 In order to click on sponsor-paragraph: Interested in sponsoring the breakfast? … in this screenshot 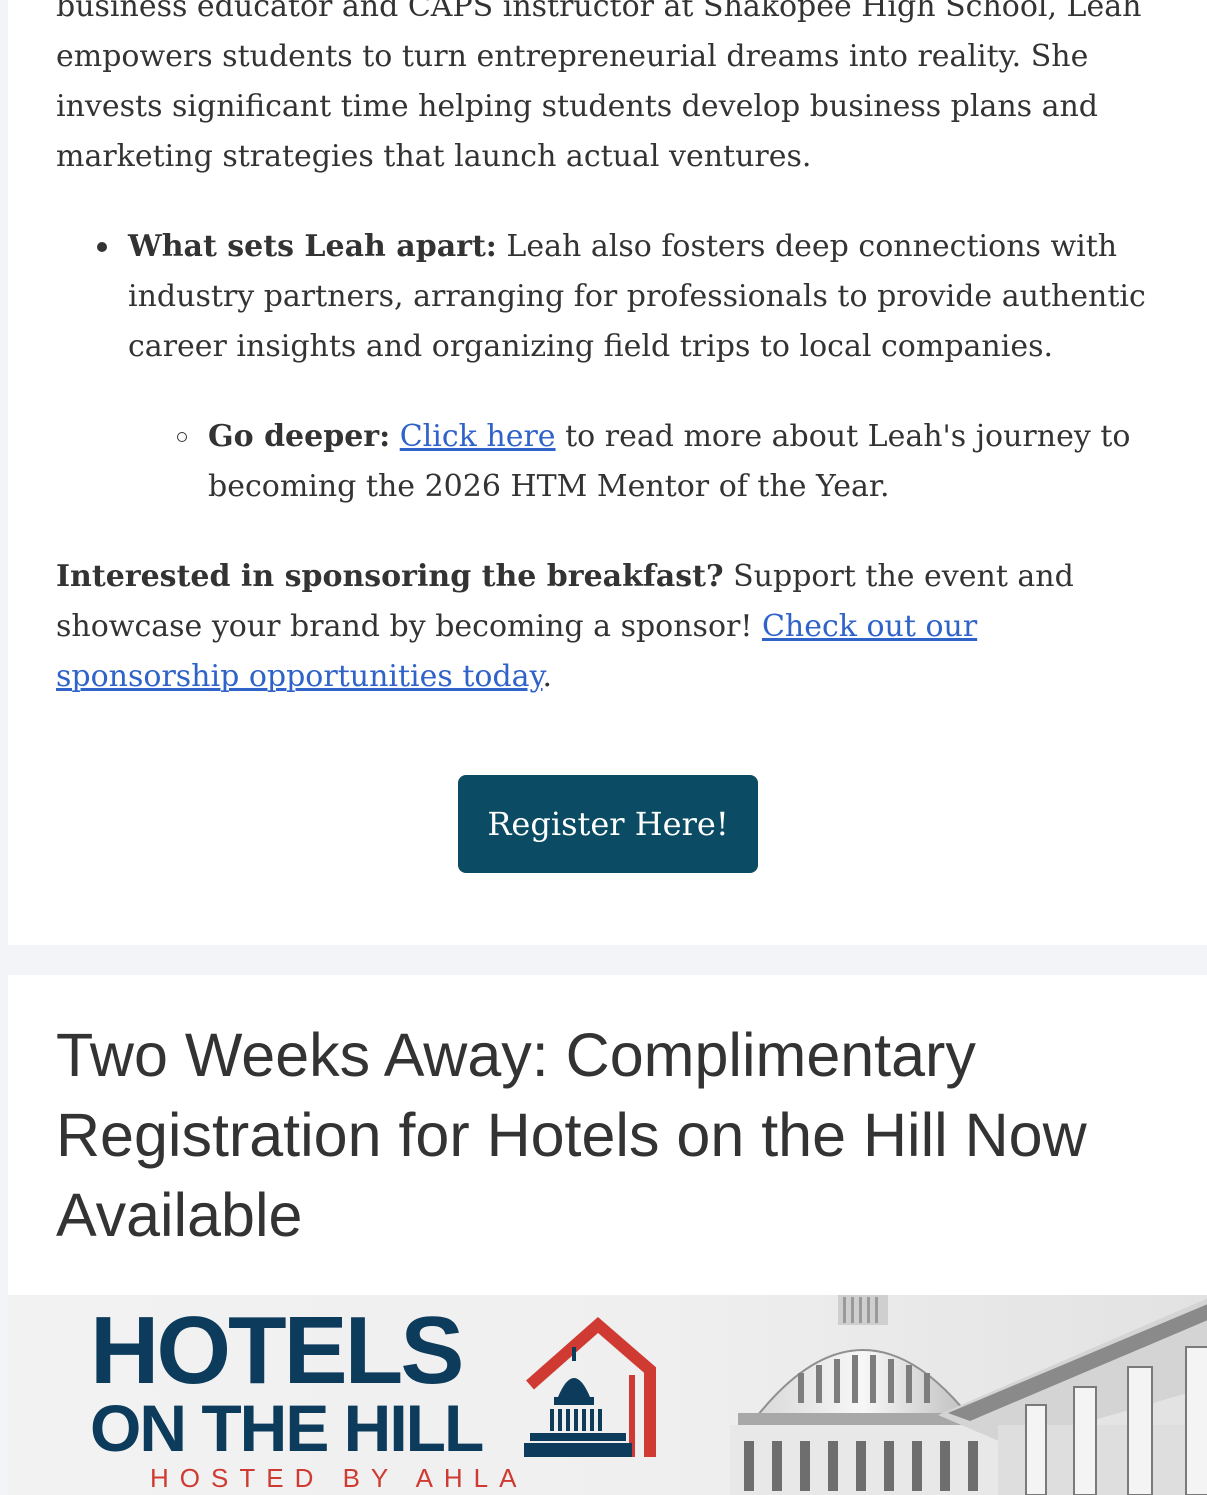, I will do `click(611, 627)`.